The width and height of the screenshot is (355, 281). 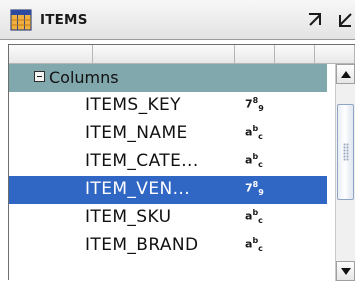 I want to click on maximize-arrow-icon, so click(x=316, y=20).